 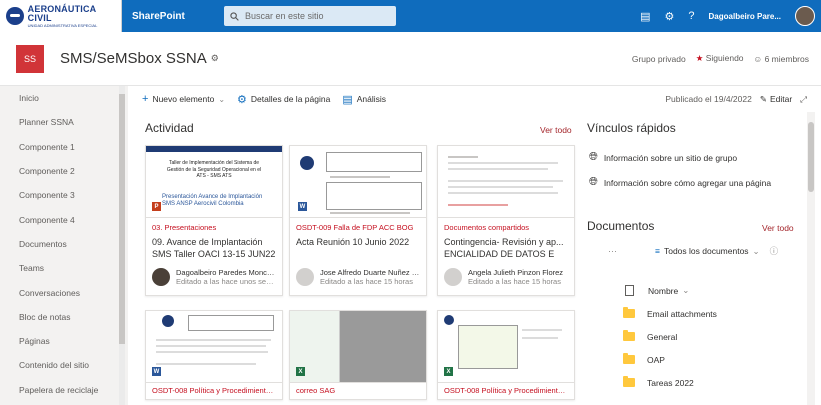 What do you see at coordinates (358, 390) in the screenshot?
I see `card-category: correo SAG` at bounding box center [358, 390].